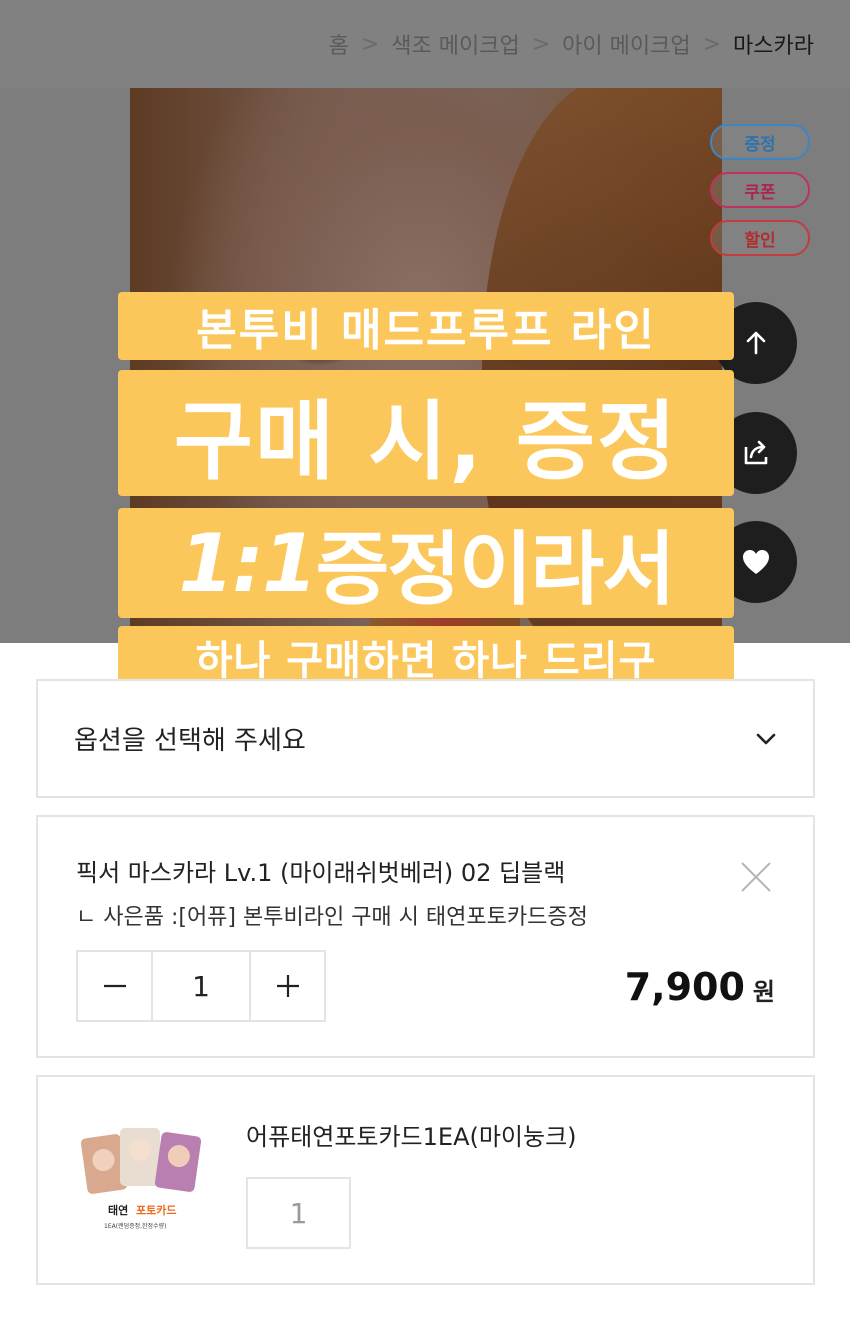 The width and height of the screenshot is (850, 1321). Describe the element at coordinates (773, 44) in the screenshot. I see `breadcrumb-mascara: 마스카라` at that location.